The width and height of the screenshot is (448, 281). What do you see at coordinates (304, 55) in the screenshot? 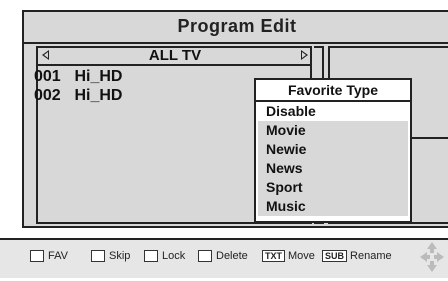
I see `arrow-right-icon` at bounding box center [304, 55].